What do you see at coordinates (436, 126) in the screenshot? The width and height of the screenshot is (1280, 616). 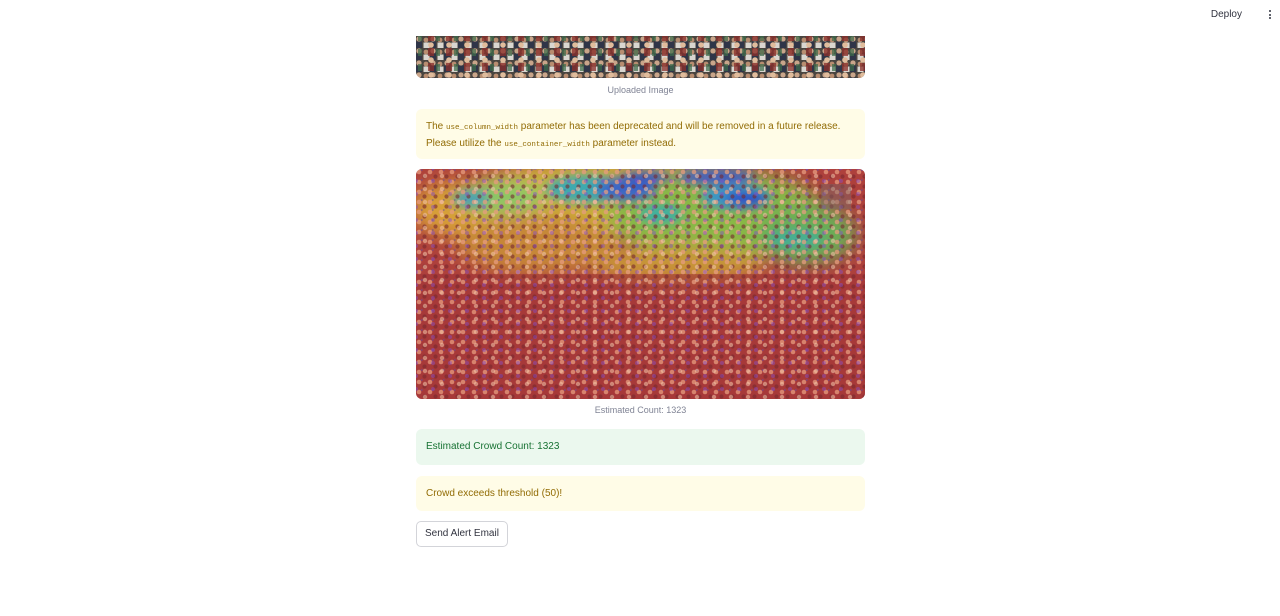 I see `warning-text-part: The` at bounding box center [436, 126].